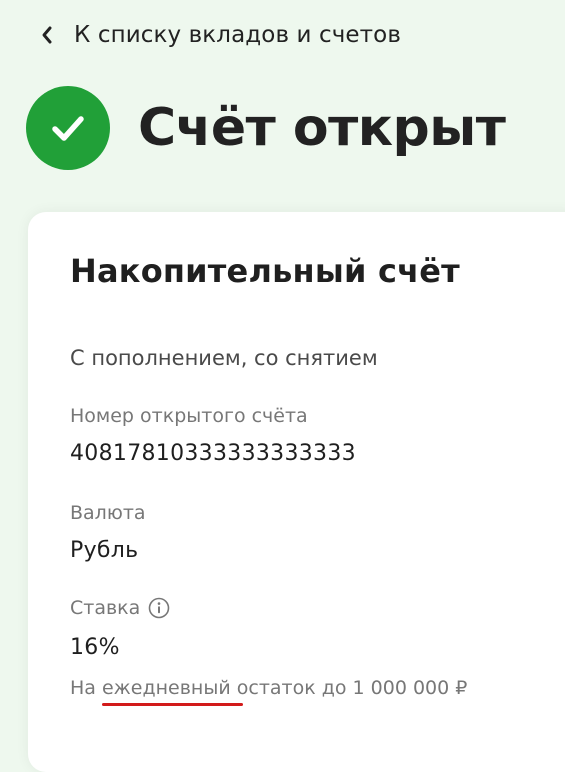 Image resolution: width=565 pixels, height=772 pixels. I want to click on account-features: С пополнением, со снятием, so click(224, 358).